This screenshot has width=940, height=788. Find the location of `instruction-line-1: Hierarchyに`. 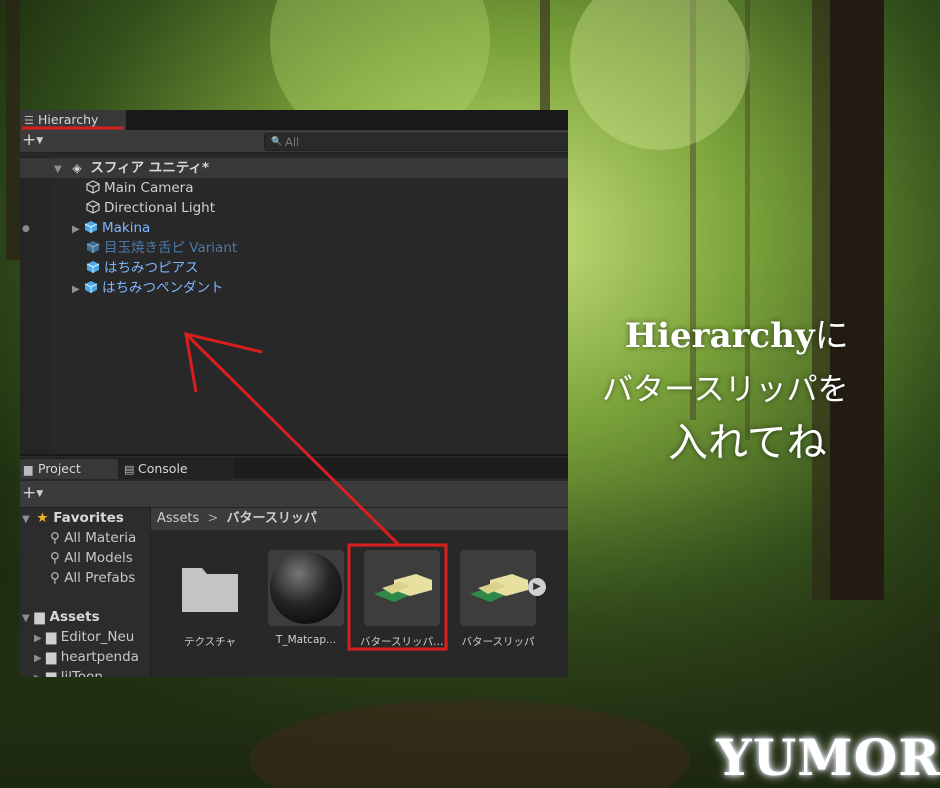

instruction-line-1: Hierarchyに is located at coordinates (737, 332).